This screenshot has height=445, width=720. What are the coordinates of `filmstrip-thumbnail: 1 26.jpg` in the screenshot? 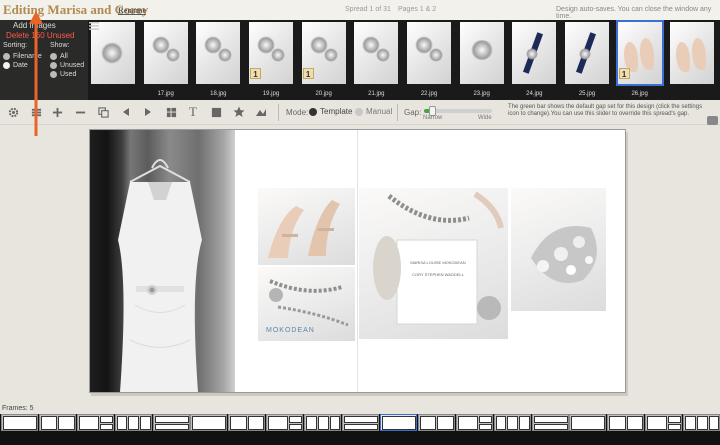 It's located at (639, 60).